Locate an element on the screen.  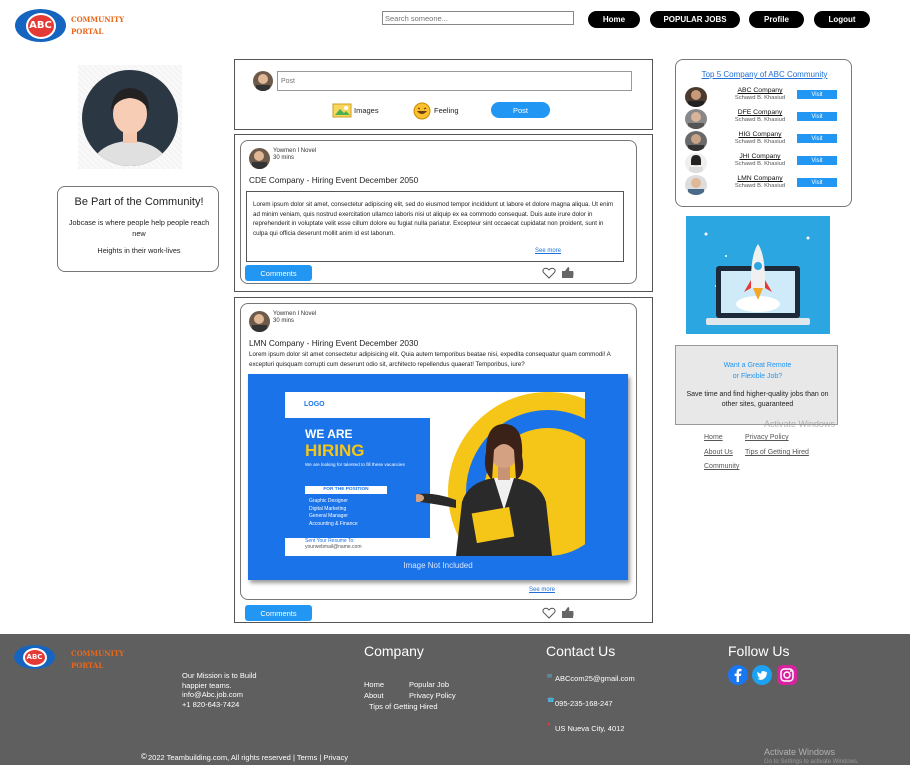
feeling-label: Feeling is located at coordinates (446, 110).